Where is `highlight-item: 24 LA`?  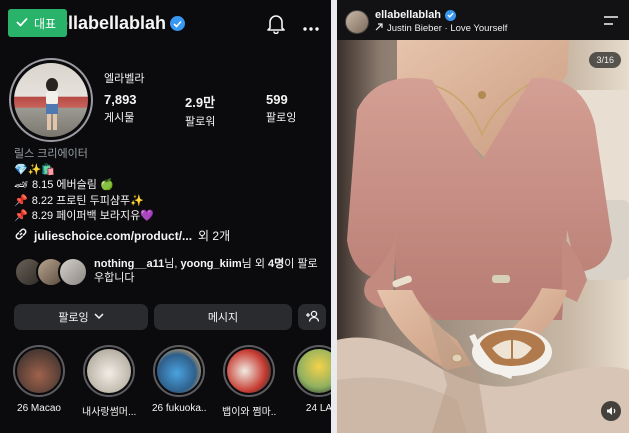 highlight-item: 24 LA is located at coordinates (311, 381).